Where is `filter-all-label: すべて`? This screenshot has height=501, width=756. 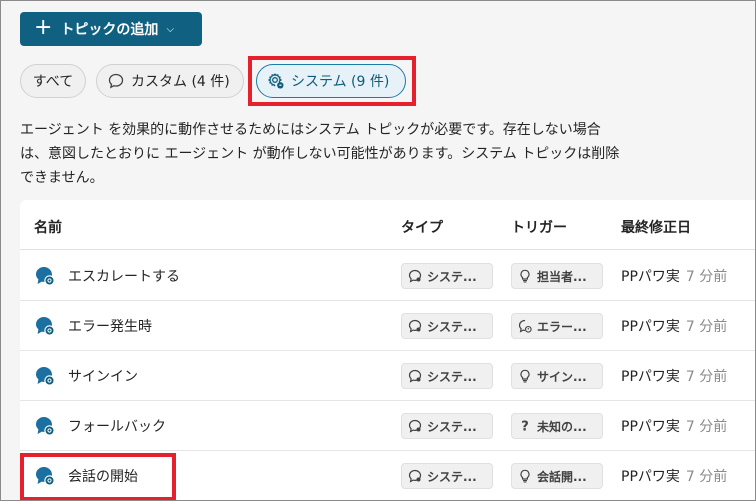 filter-all-label: すべて is located at coordinates (53, 82).